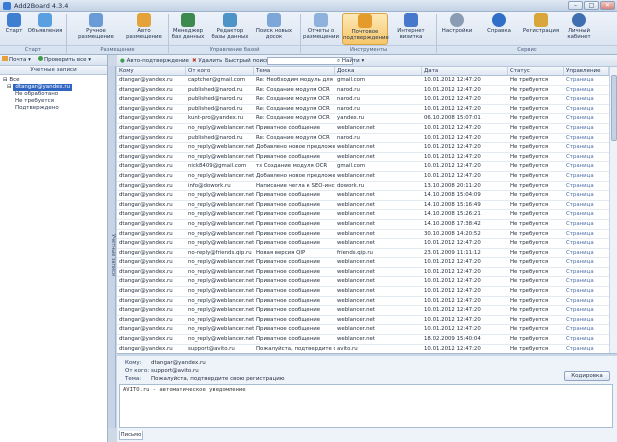 This screenshot has height=442, width=617. I want to click on message-body: AVITO.ru - автоматическое уведомление, so click(366, 406).